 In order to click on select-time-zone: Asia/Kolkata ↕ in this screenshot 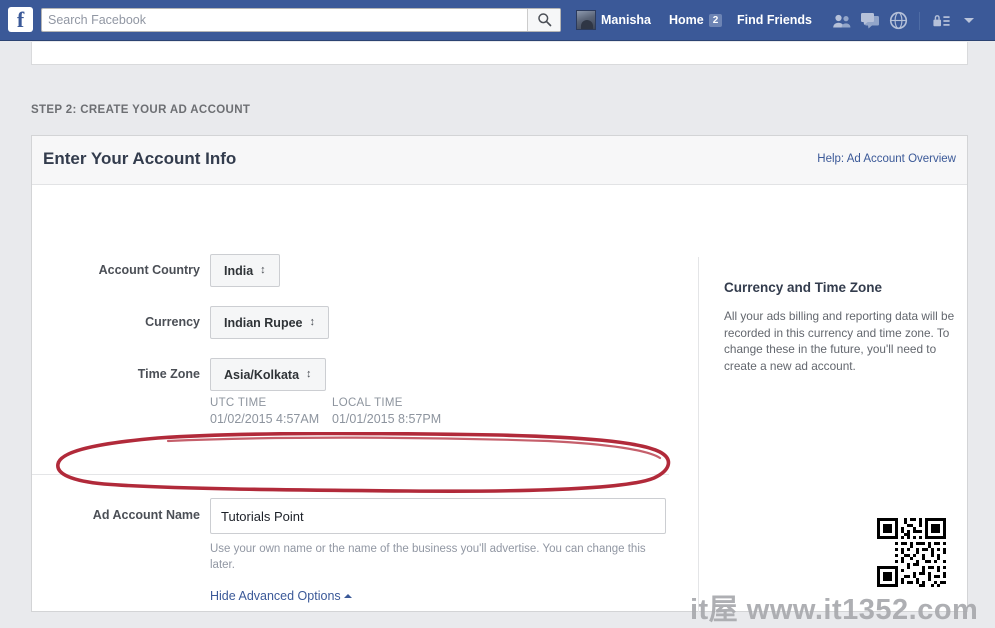, I will do `click(268, 374)`.